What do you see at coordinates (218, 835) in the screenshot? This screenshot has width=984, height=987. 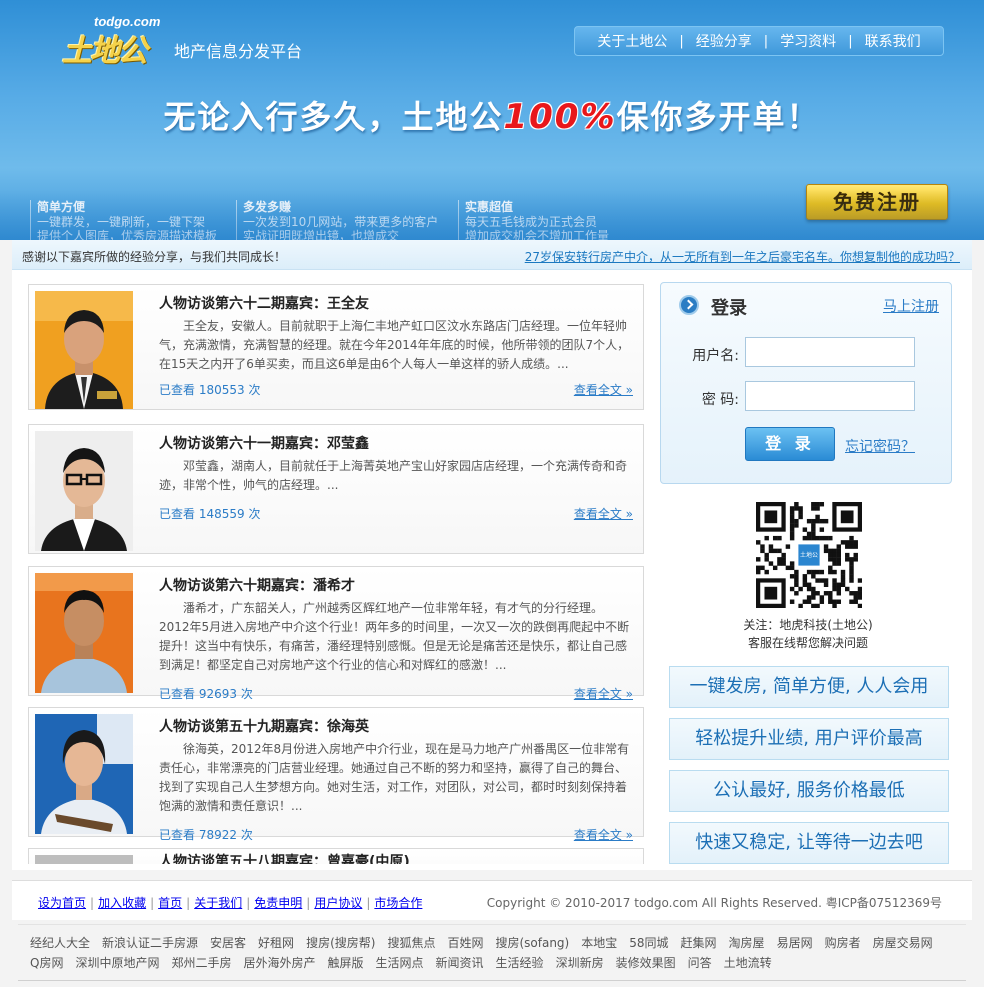 I see `view-count-value: 78922` at bounding box center [218, 835].